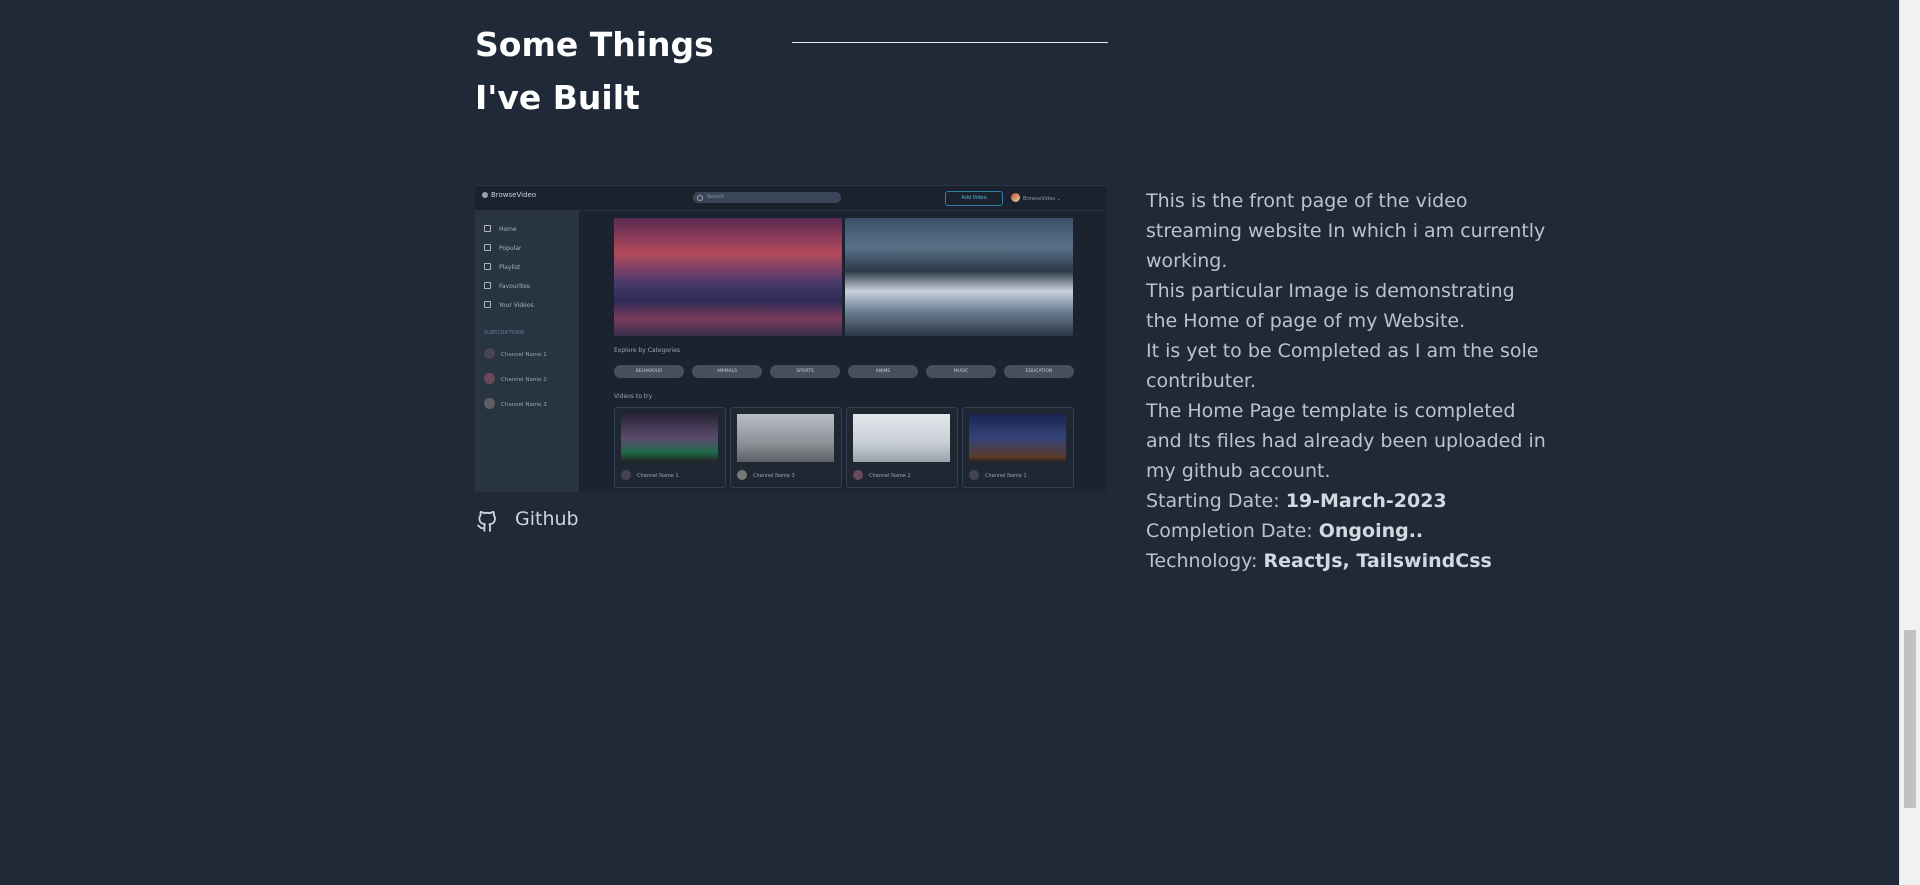 This screenshot has height=885, width=1920. Describe the element at coordinates (547, 519) in the screenshot. I see `github-label: Github` at that location.